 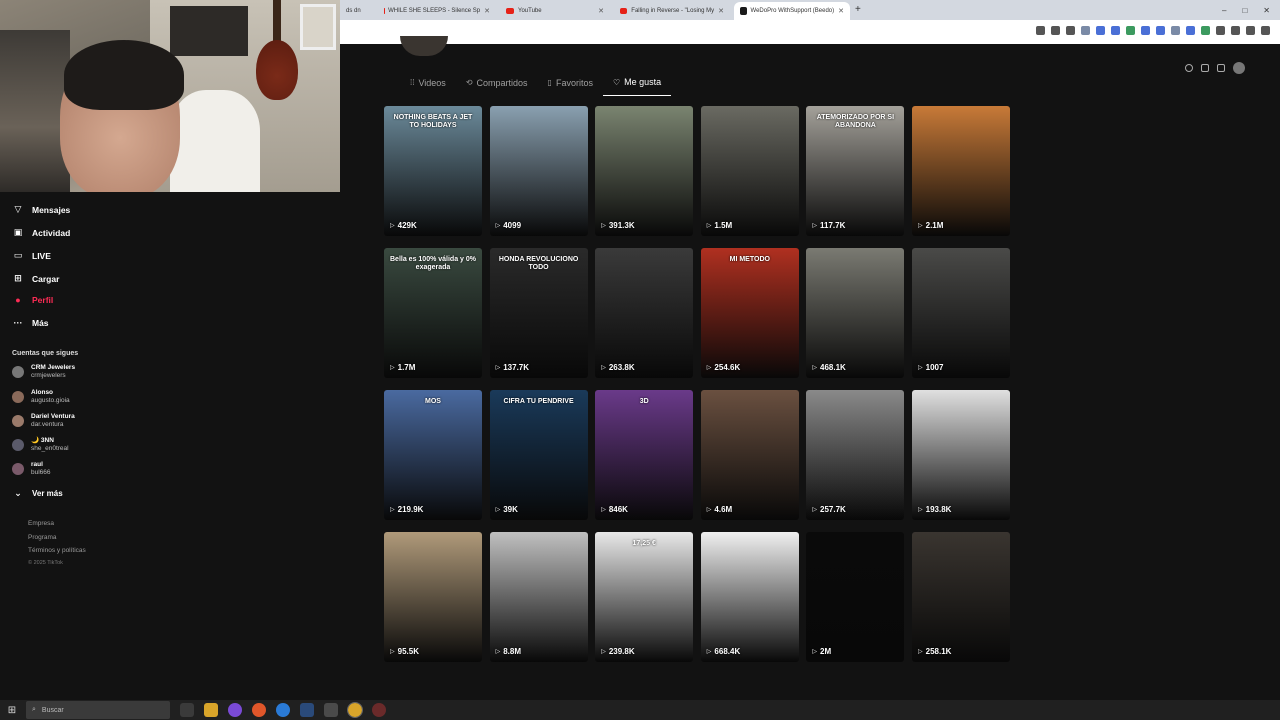 I want to click on video-thumbnail: ▷ 4.6M, so click(x=749, y=455).